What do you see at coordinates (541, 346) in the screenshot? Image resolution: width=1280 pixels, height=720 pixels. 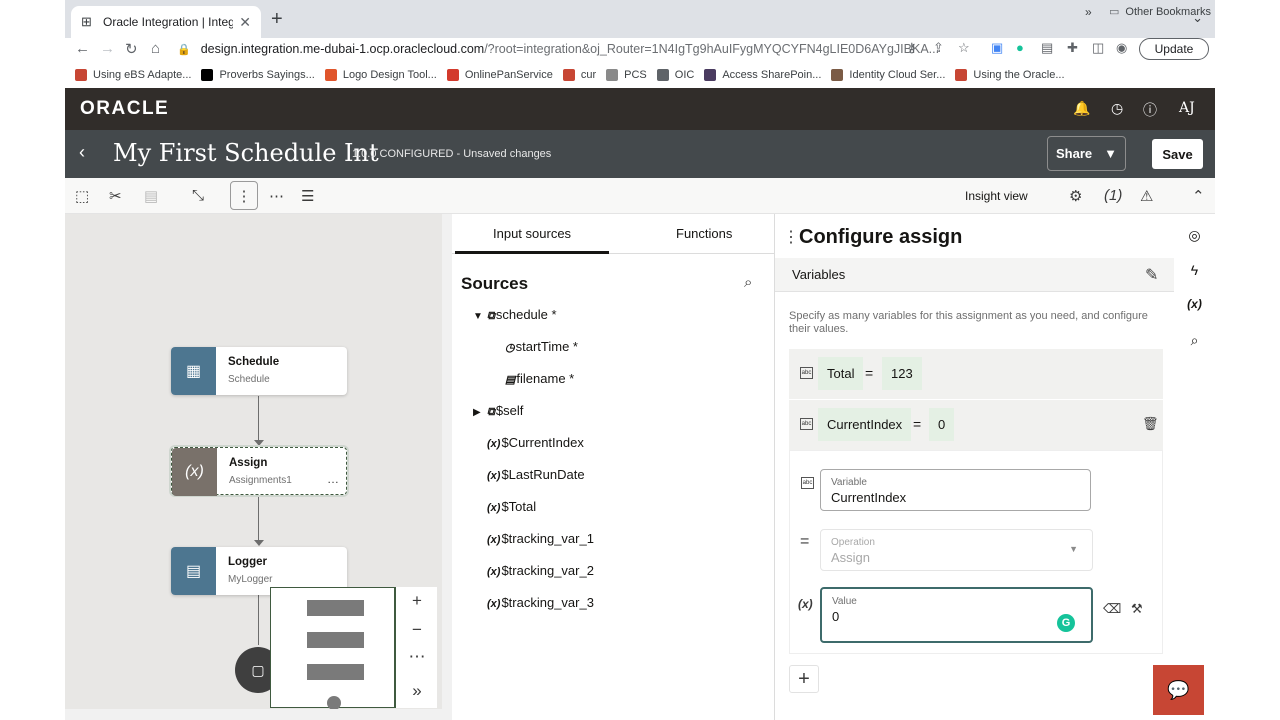 I see `source-tree-item: ◷startTime *` at bounding box center [541, 346].